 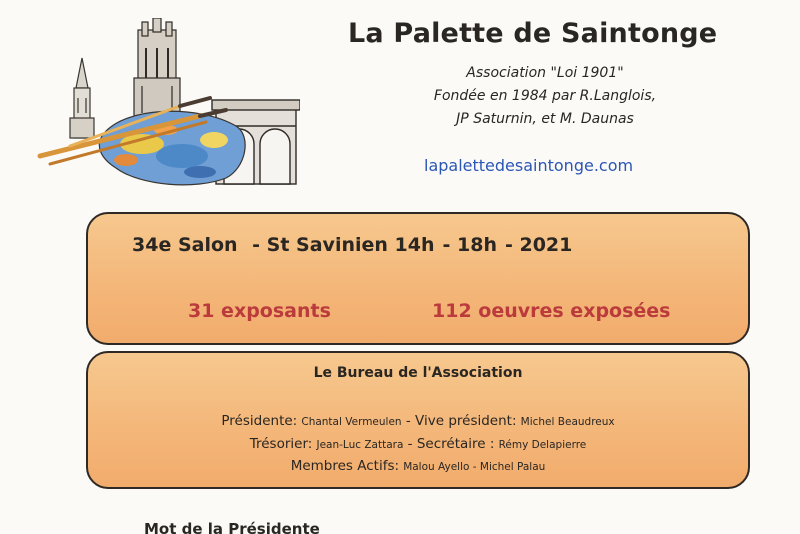 I want to click on exposants-count: 31 exposants, so click(x=259, y=311).